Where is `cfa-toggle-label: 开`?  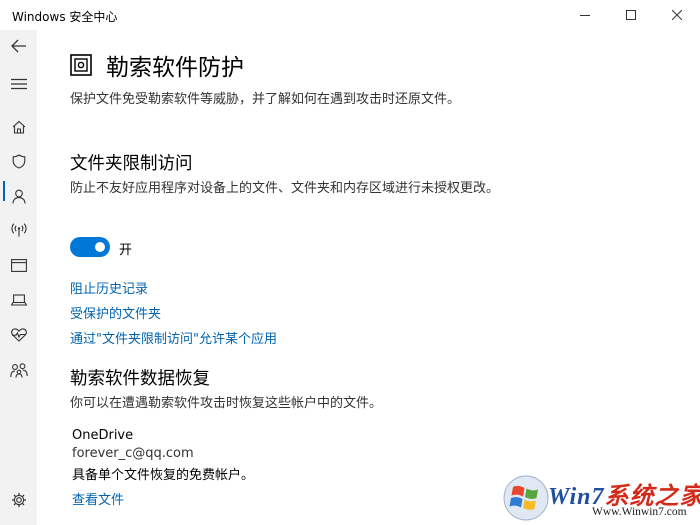 cfa-toggle-label: 开 is located at coordinates (126, 250).